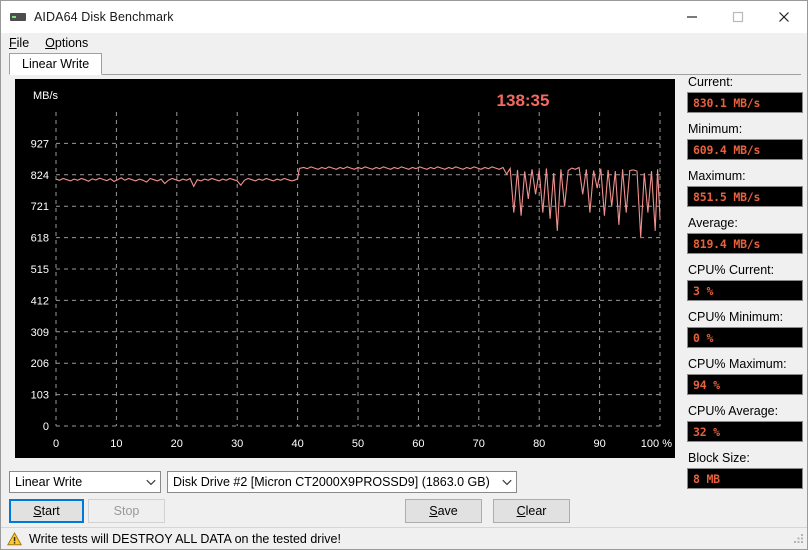 The image size is (808, 550). I want to click on save-button-label: ave, so click(447, 511).